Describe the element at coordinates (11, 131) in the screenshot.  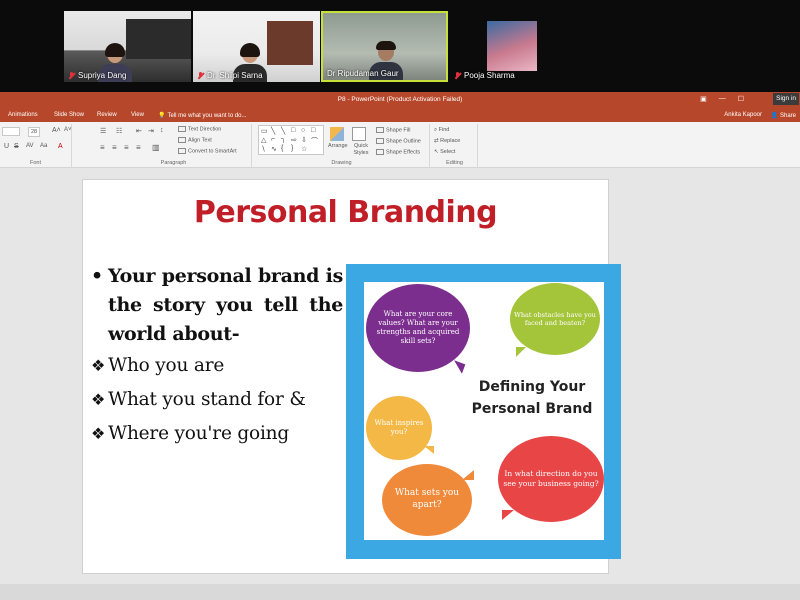
I see `font-name-dropdown` at that location.